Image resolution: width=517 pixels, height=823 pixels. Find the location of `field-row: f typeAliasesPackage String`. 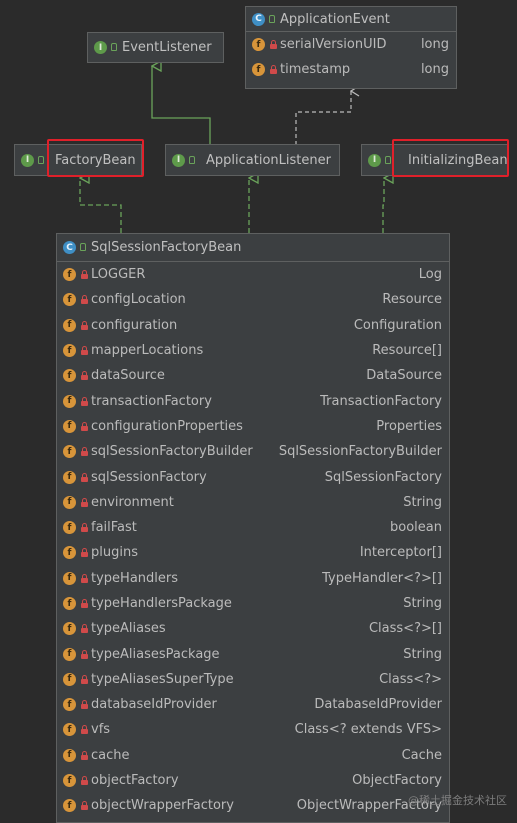

field-row: f typeAliasesPackage String is located at coordinates (253, 653).